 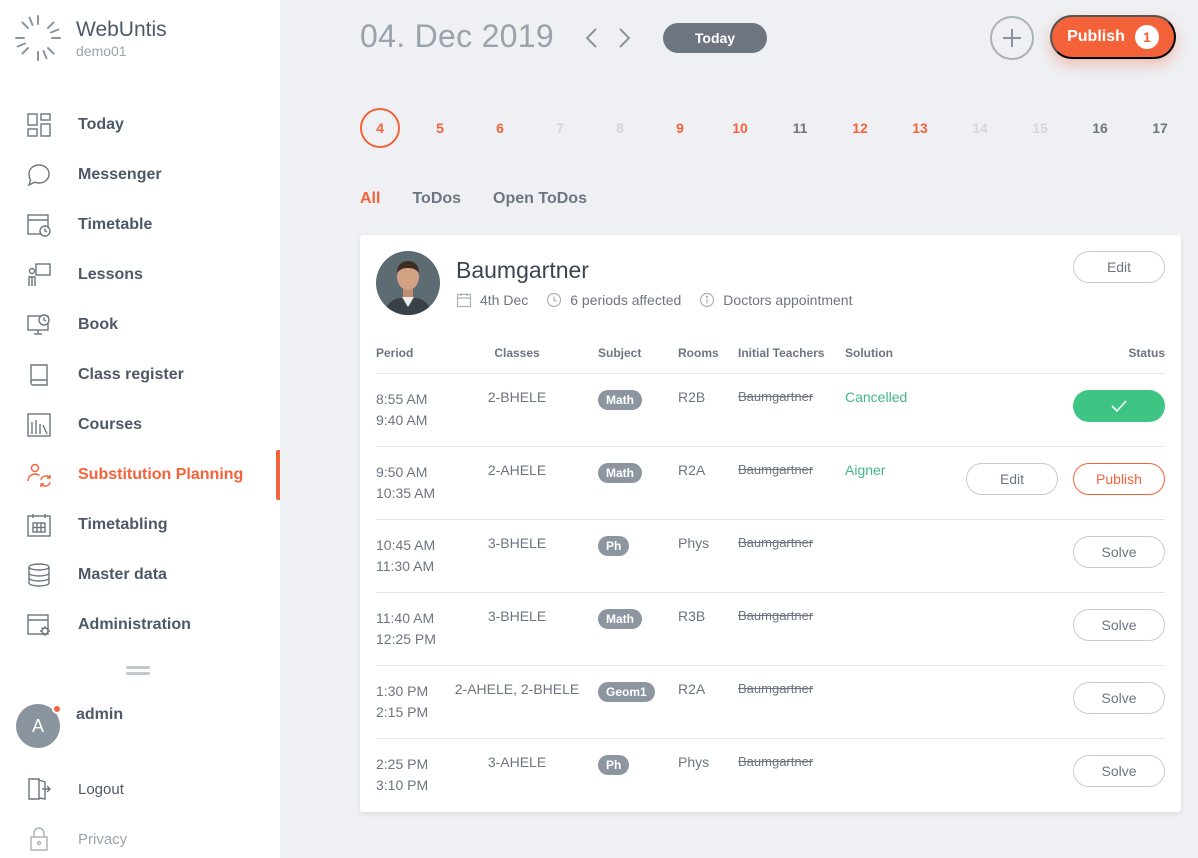 What do you see at coordinates (1146, 353) in the screenshot?
I see `col-status: Status` at bounding box center [1146, 353].